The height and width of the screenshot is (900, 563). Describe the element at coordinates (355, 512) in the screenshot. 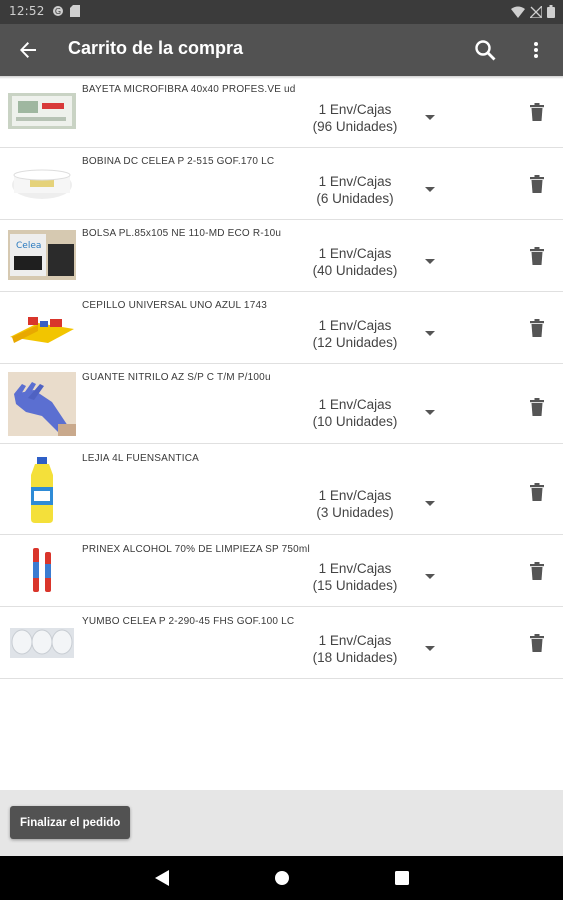

I see `quantity-units: (3 Unidades)` at that location.